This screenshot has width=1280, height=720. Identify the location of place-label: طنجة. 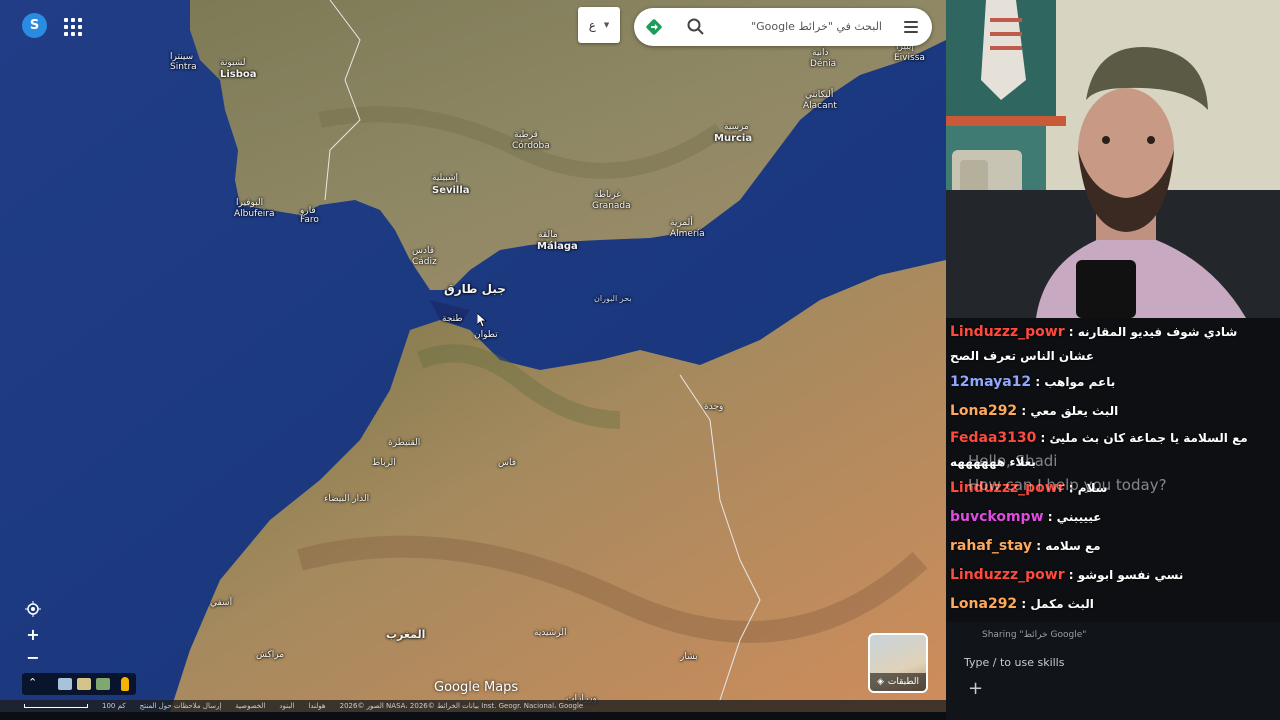
(452, 319).